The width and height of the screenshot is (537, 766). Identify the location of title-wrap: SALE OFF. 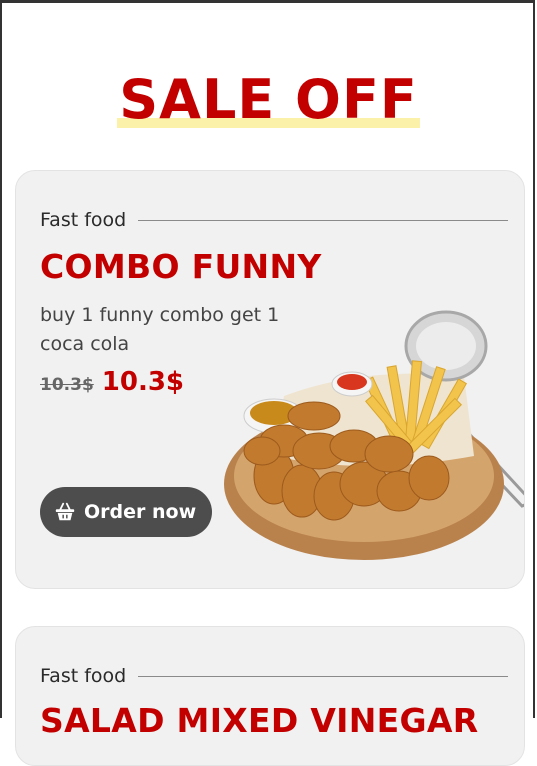
(268, 100).